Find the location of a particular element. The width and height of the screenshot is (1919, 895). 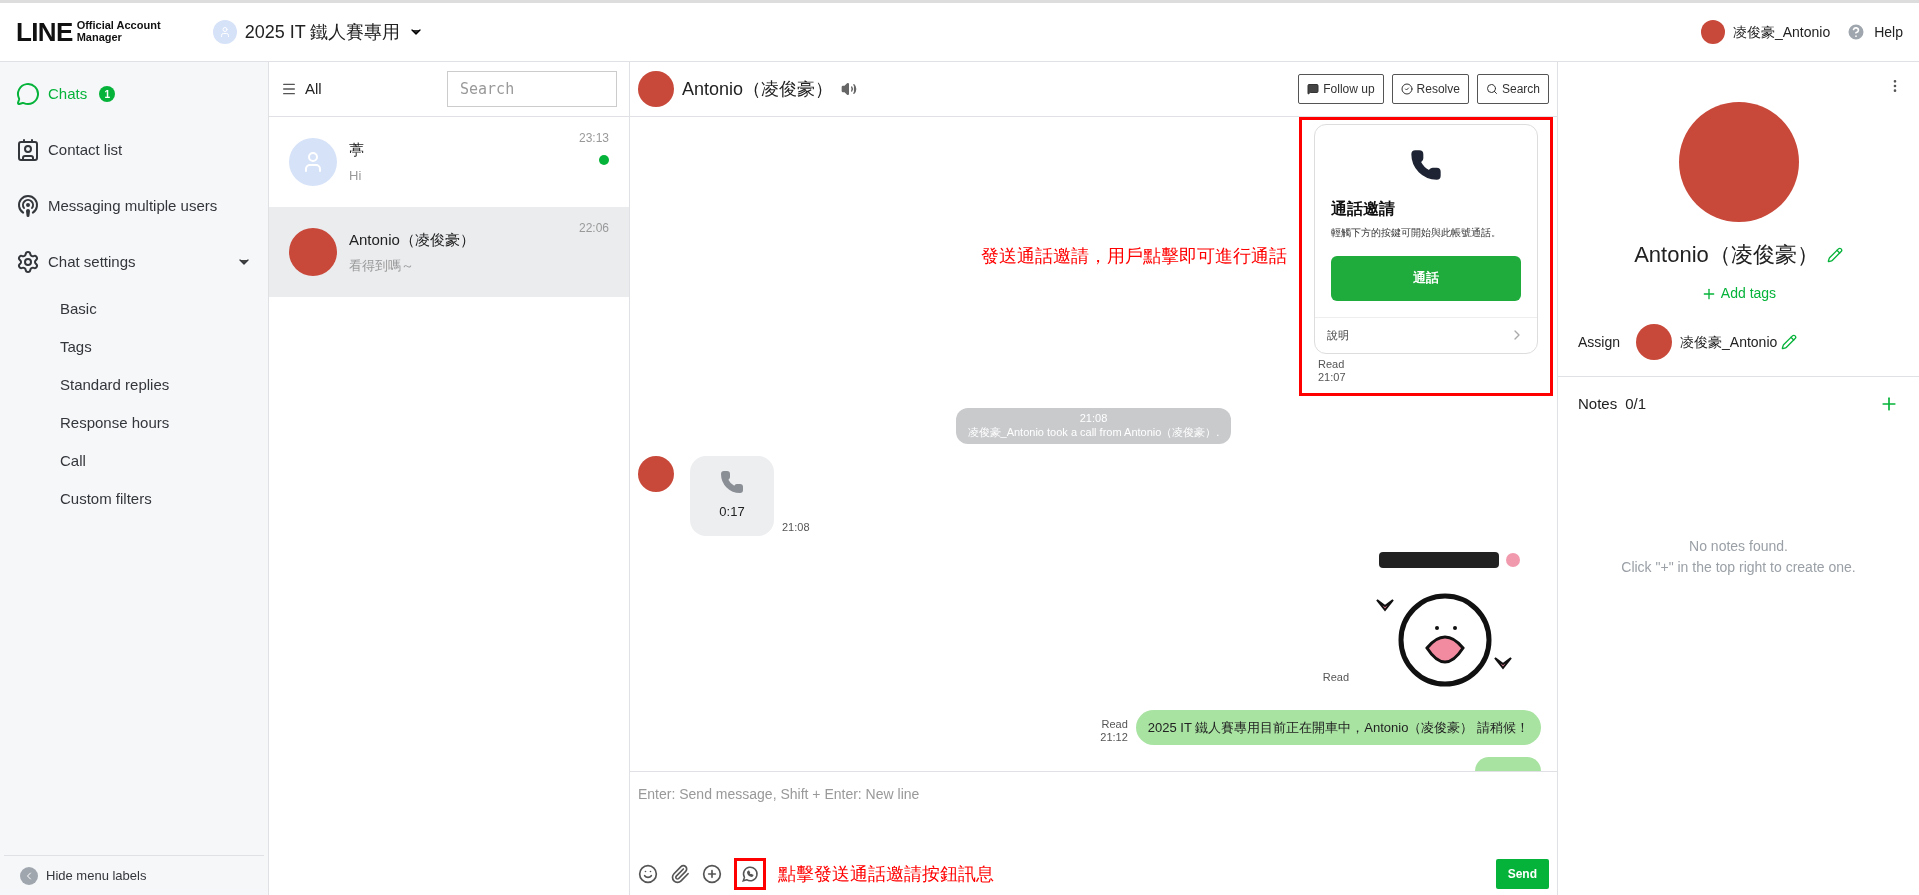

message-time: 21:12 is located at coordinates (1114, 738).